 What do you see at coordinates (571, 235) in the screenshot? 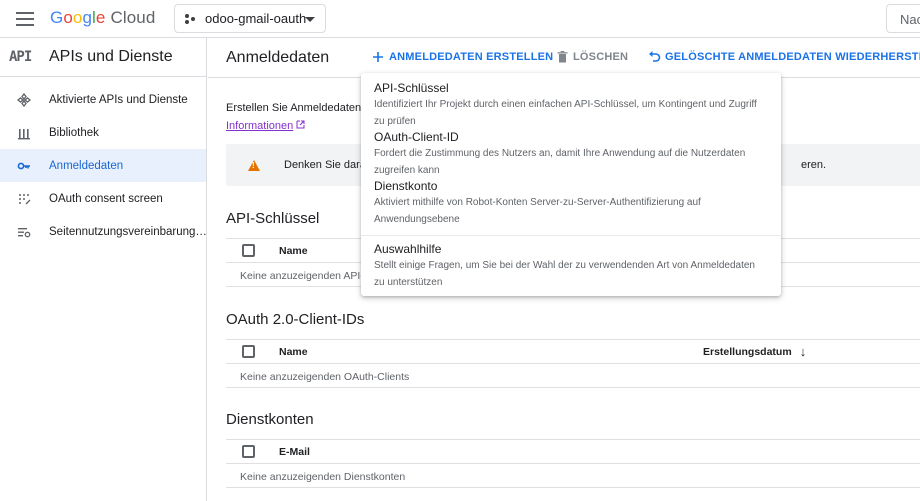
I see `menu-divider` at bounding box center [571, 235].